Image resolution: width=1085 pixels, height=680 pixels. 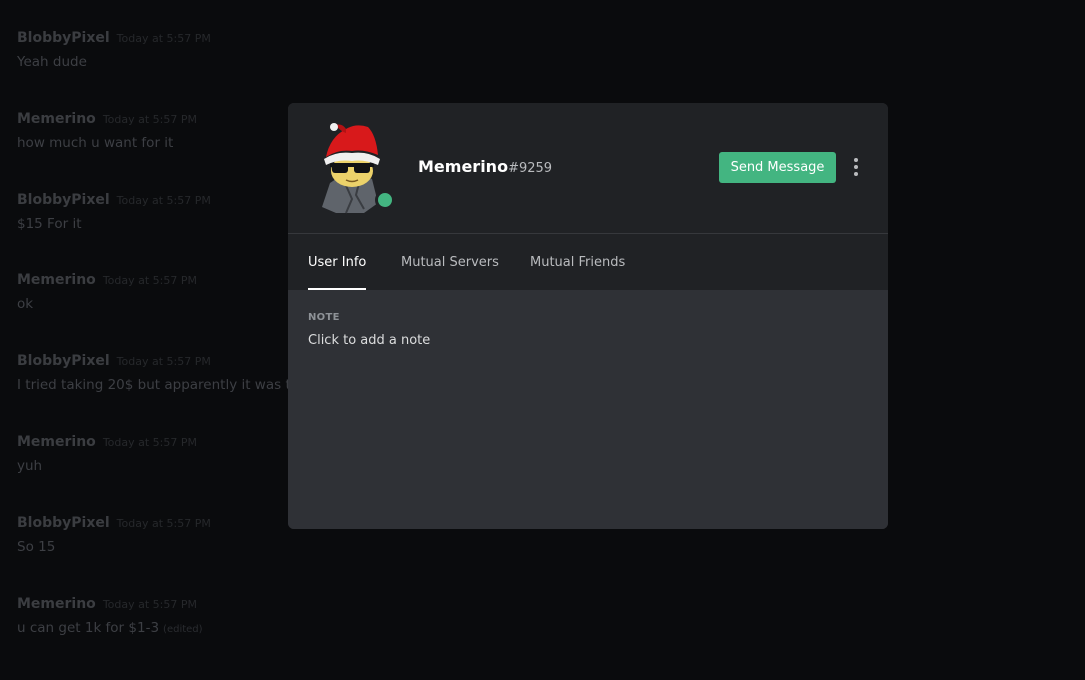 I want to click on message-text: how much u want for it, so click(x=95, y=143).